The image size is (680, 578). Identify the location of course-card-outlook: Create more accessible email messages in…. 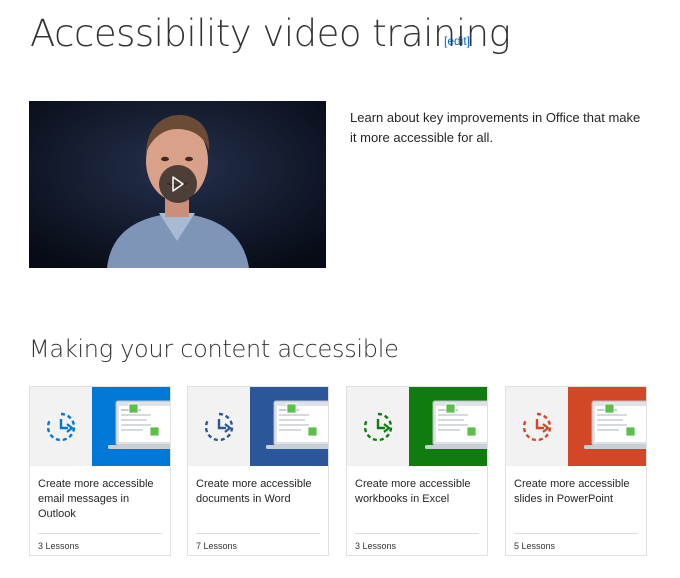
(100, 471).